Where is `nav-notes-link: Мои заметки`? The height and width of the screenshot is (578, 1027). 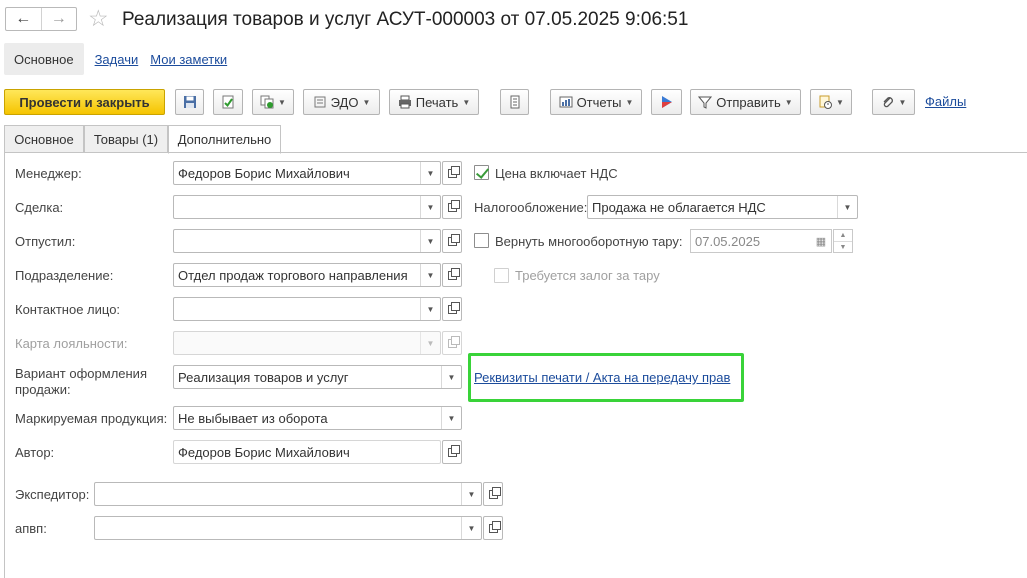 nav-notes-link: Мои заметки is located at coordinates (188, 59).